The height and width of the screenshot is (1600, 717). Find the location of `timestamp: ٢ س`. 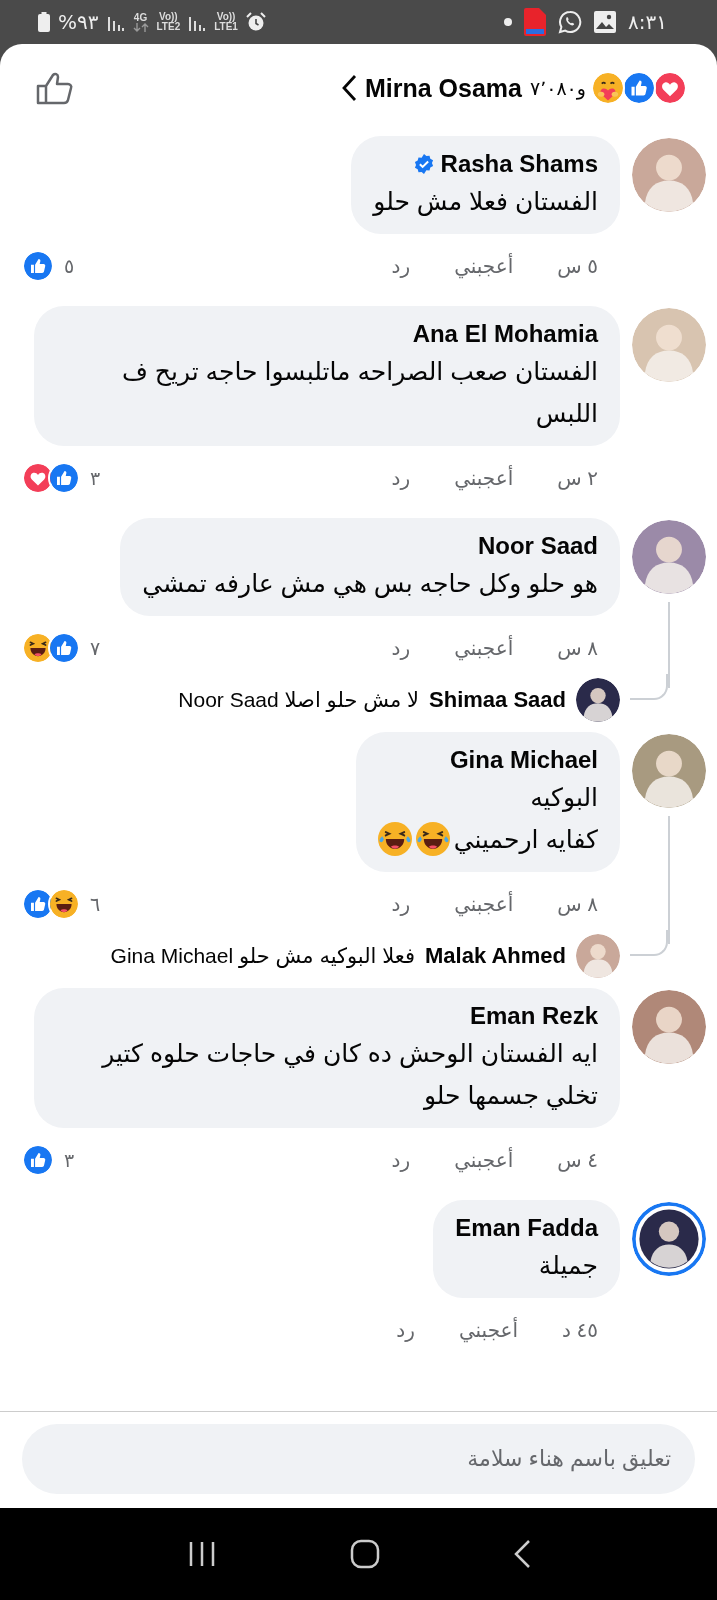

timestamp: ٢ س is located at coordinates (577, 478).